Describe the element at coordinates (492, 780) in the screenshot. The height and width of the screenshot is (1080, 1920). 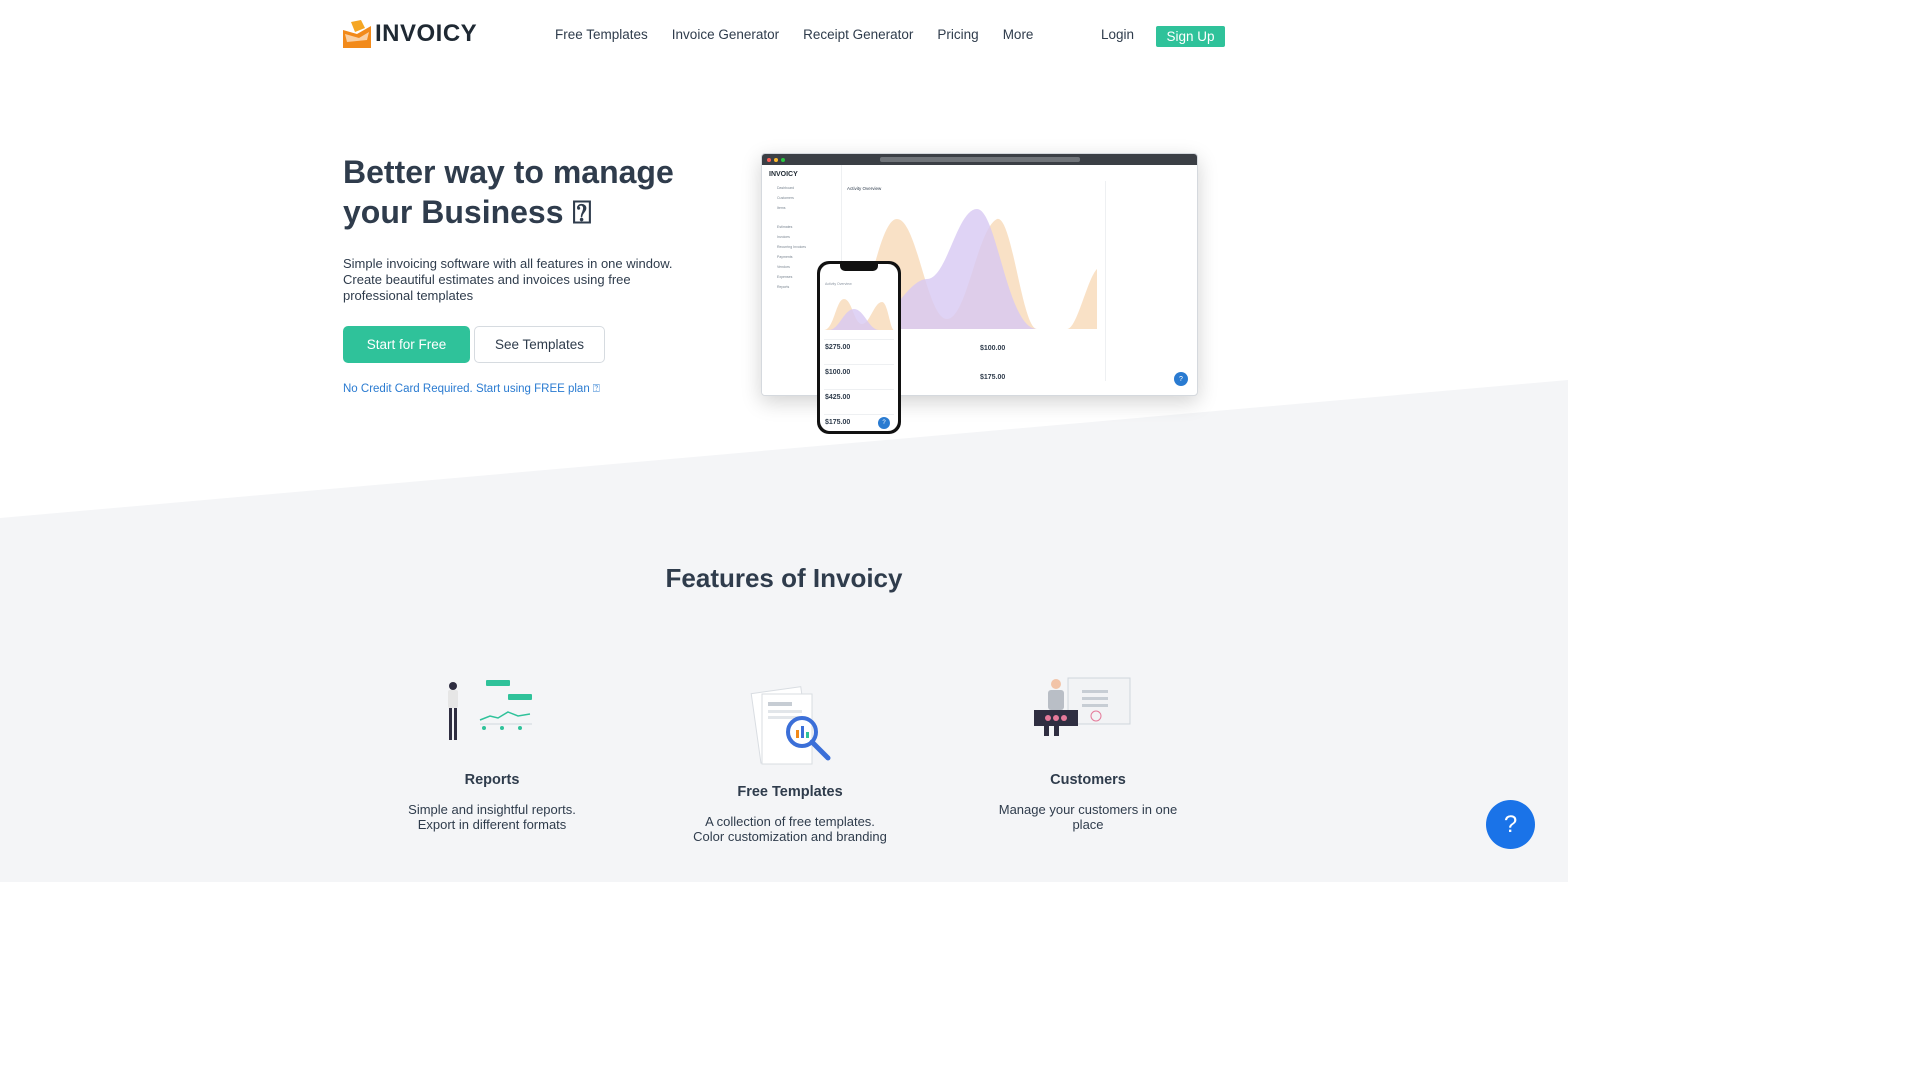
I see `feature-title: Reports` at that location.